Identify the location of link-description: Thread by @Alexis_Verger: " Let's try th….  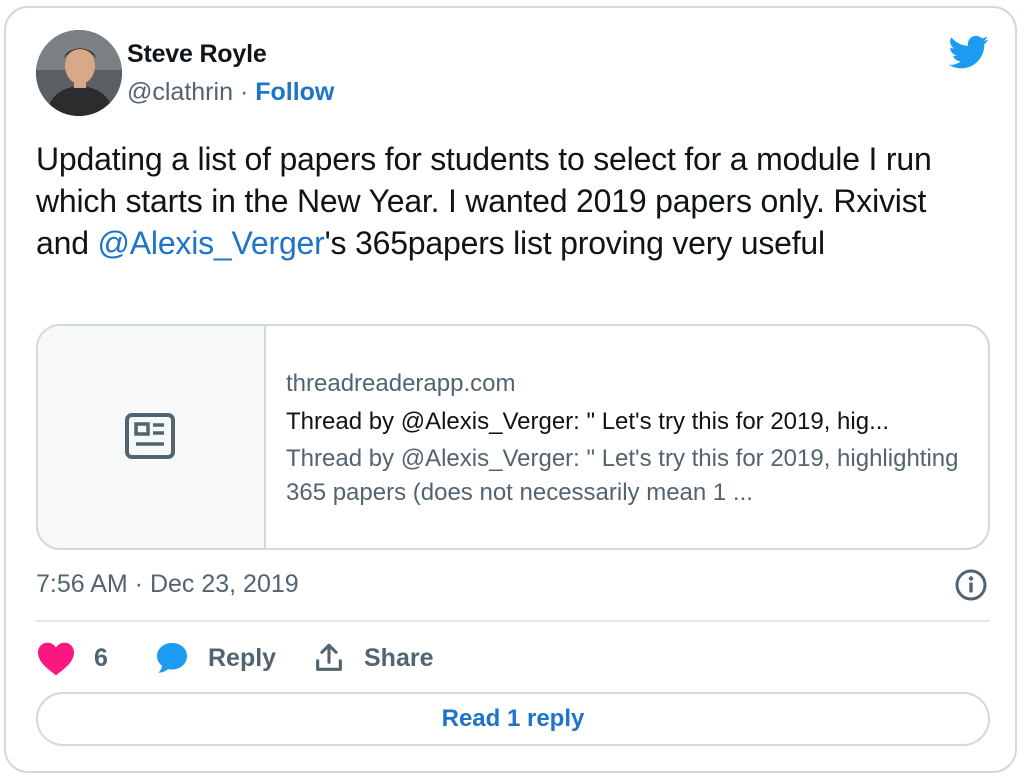
(622, 475).